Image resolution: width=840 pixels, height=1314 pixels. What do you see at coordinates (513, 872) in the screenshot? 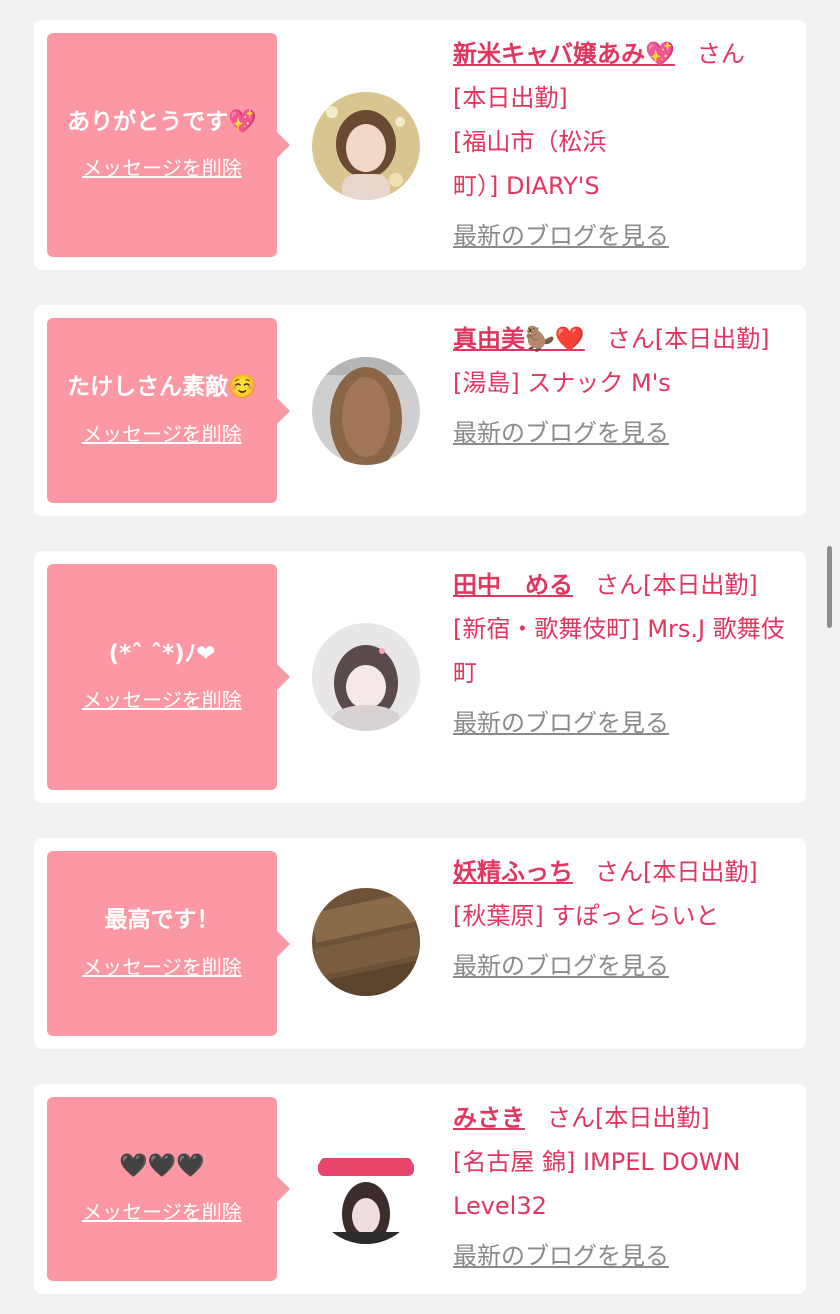
I see `cast-name-link: 妖精ふっち` at bounding box center [513, 872].